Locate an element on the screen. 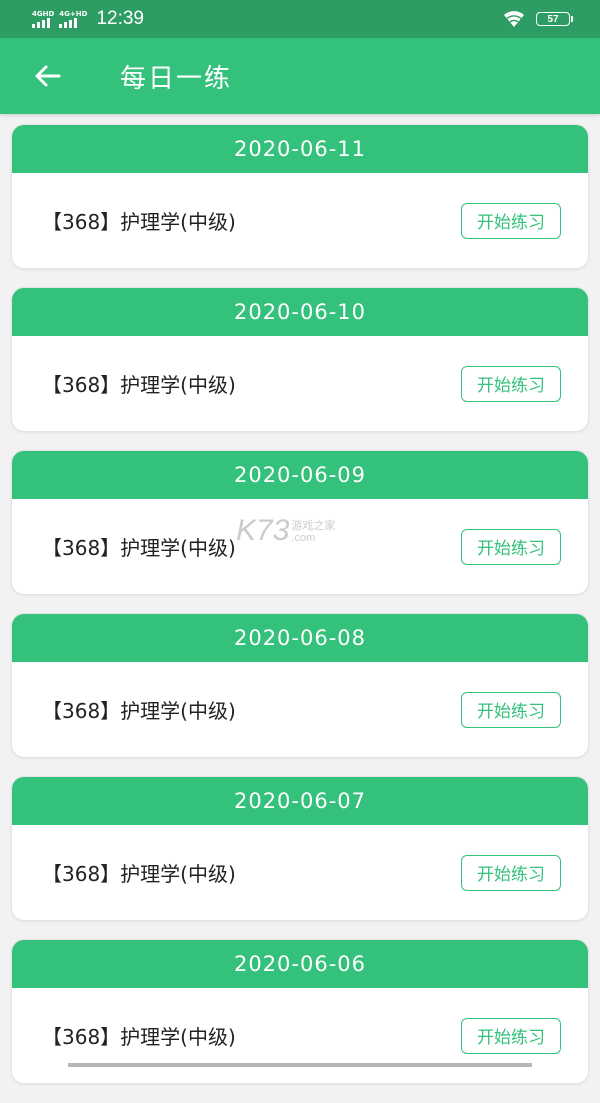 The width and height of the screenshot is (600, 1103). practice-card: 2020-06-11 【368】护理学(中级) 开始练习 is located at coordinates (300, 196).